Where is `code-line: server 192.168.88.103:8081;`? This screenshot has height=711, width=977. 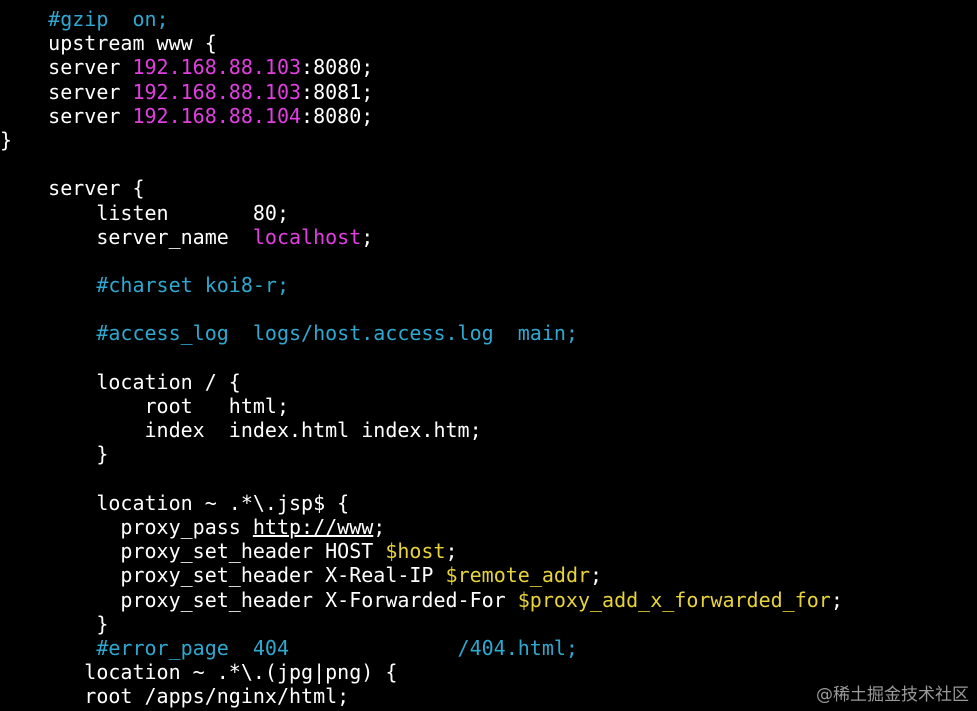
code-line: server 192.168.88.103:8081; is located at coordinates (421, 92).